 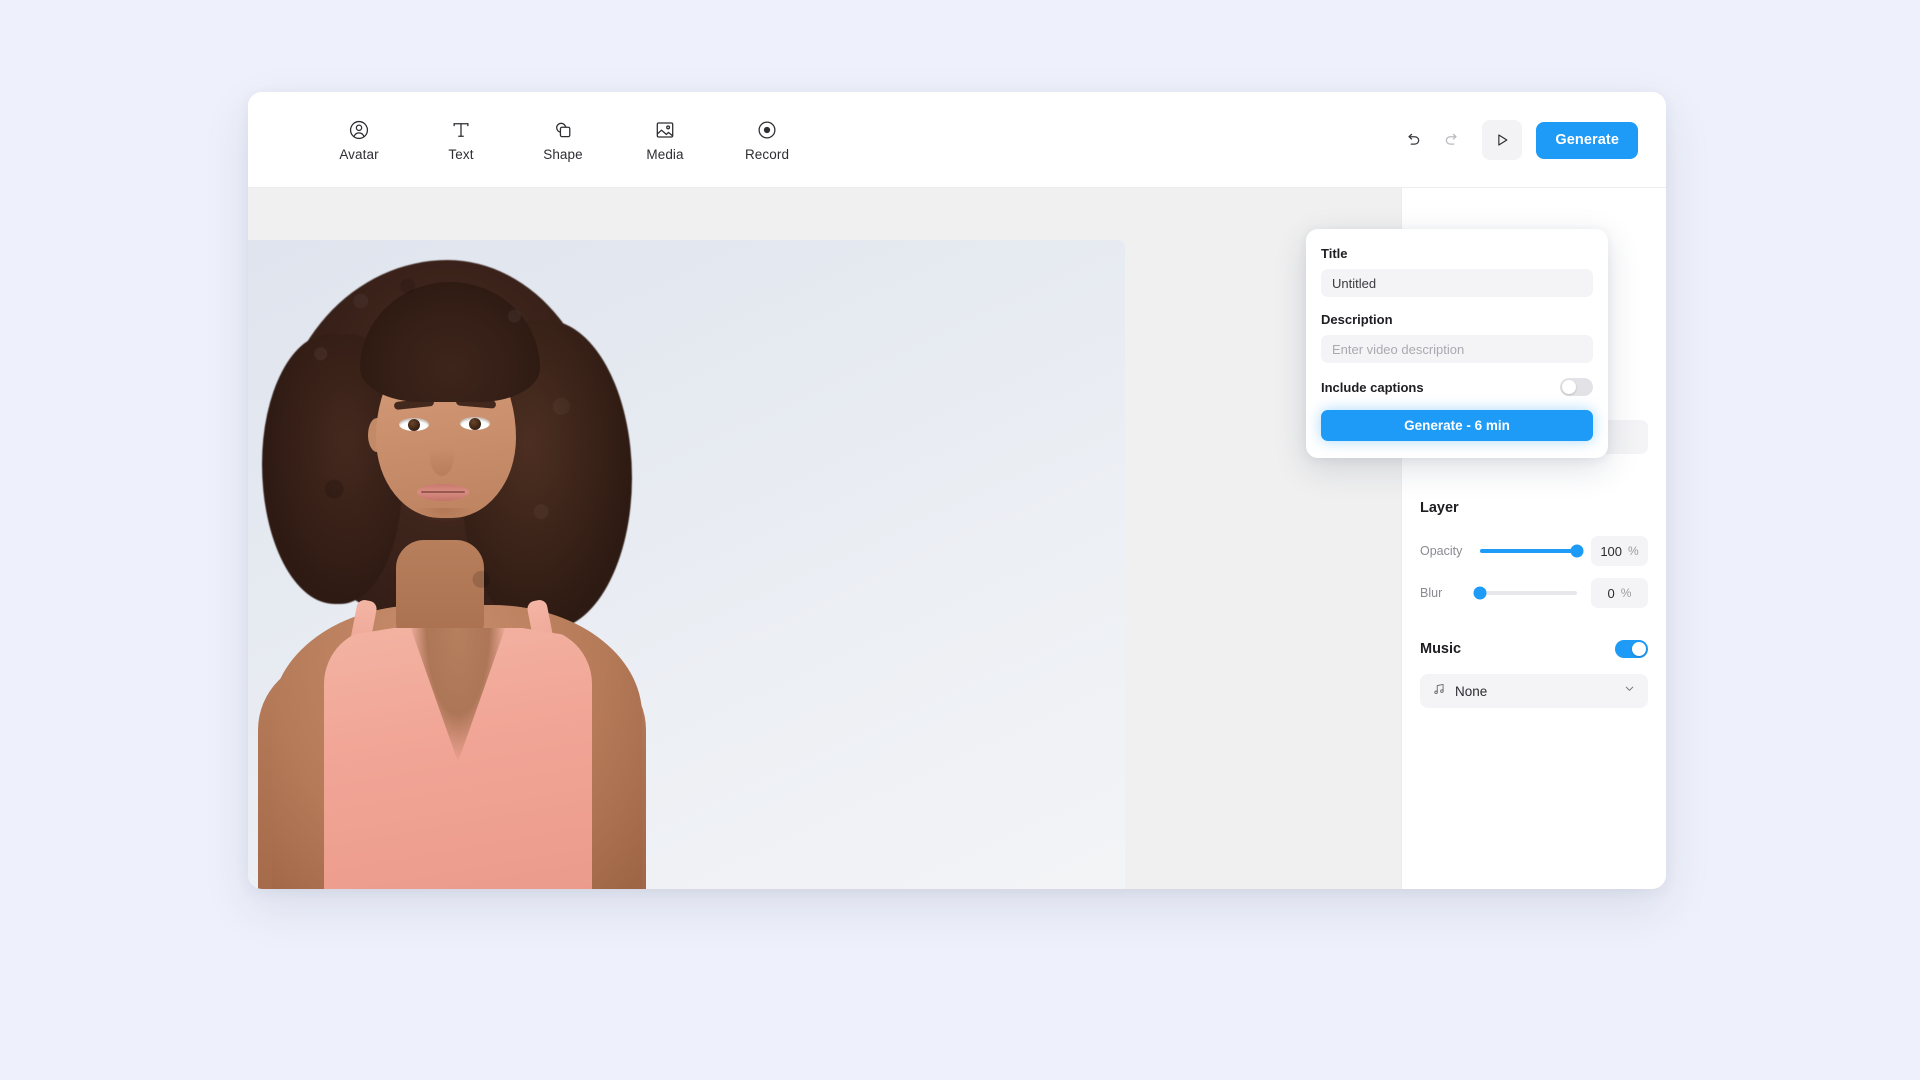 What do you see at coordinates (1534, 691) in the screenshot?
I see `music-track-select: None` at bounding box center [1534, 691].